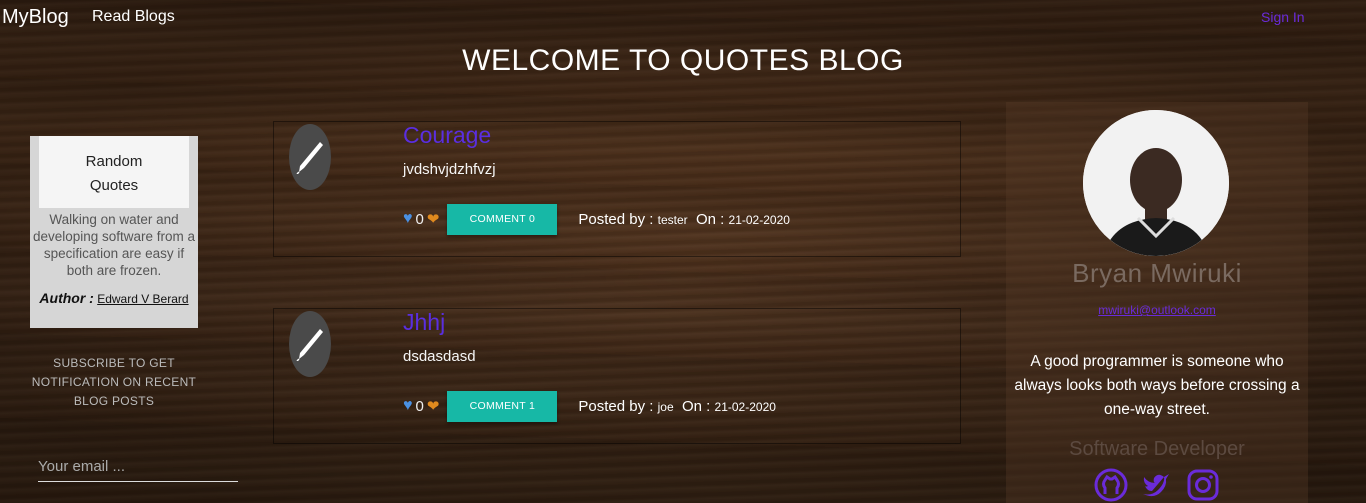  I want to click on email-input, so click(138, 467).